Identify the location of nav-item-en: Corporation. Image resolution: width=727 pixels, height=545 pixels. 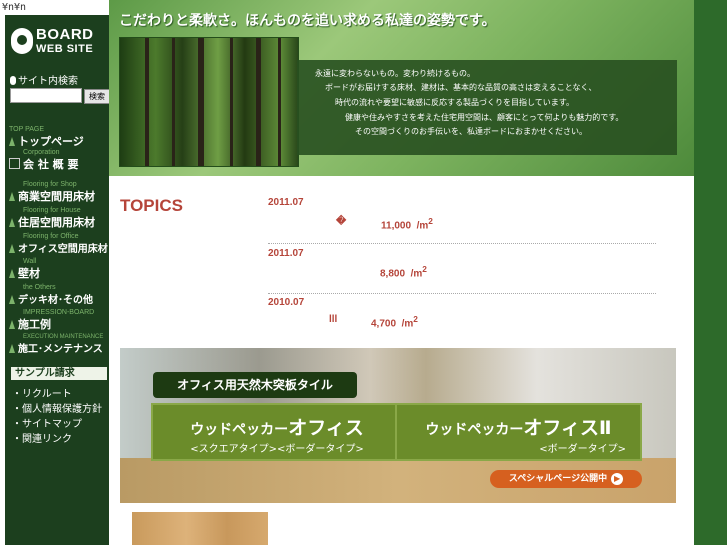
(41, 152).